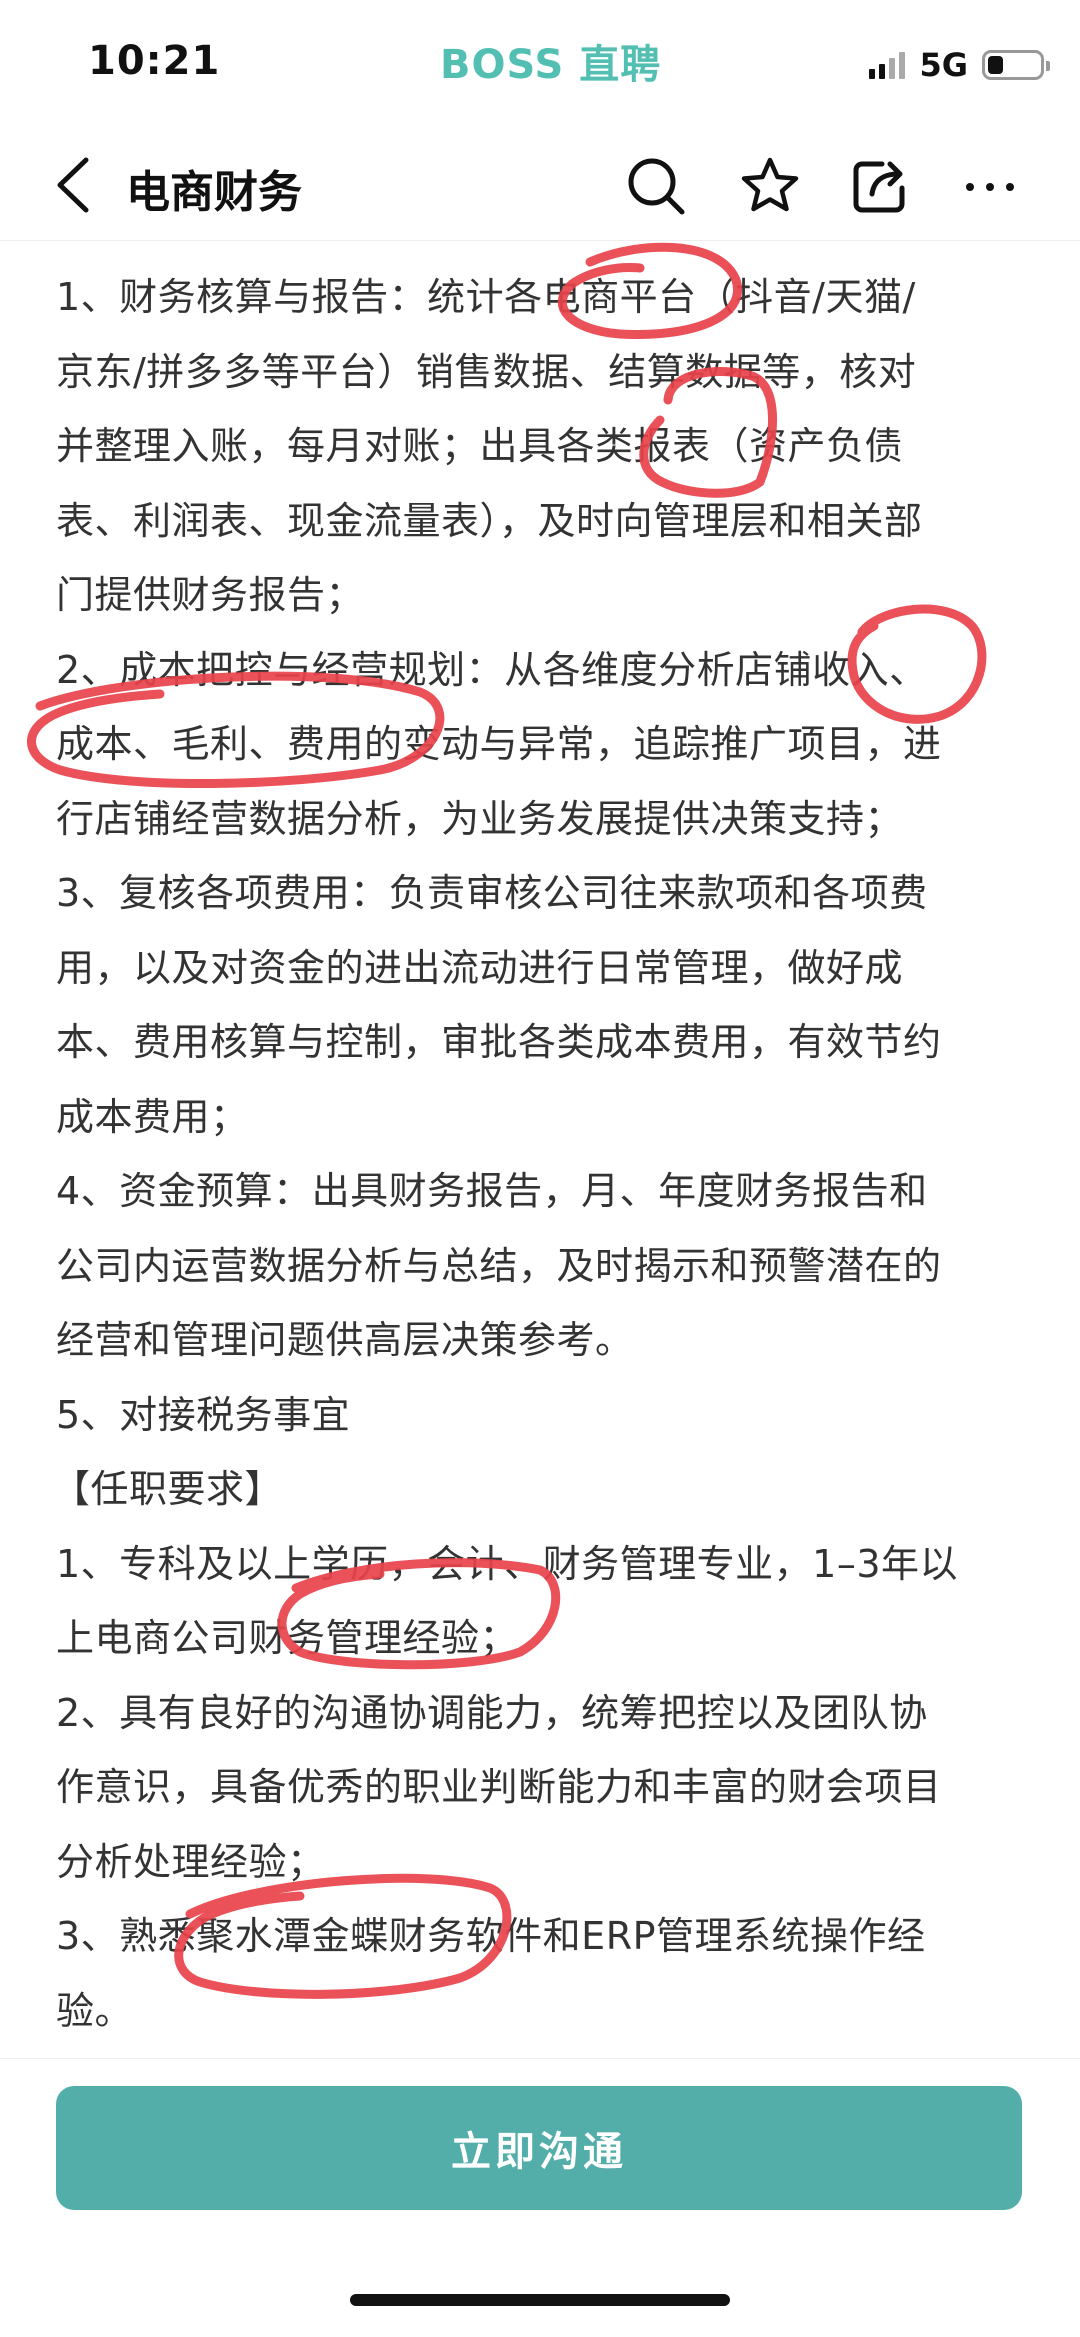 This screenshot has height=2337, width=1080. I want to click on description-line: 1、专科及以上学历，会计、财务管理专业，1–3年以, so click(507, 1563).